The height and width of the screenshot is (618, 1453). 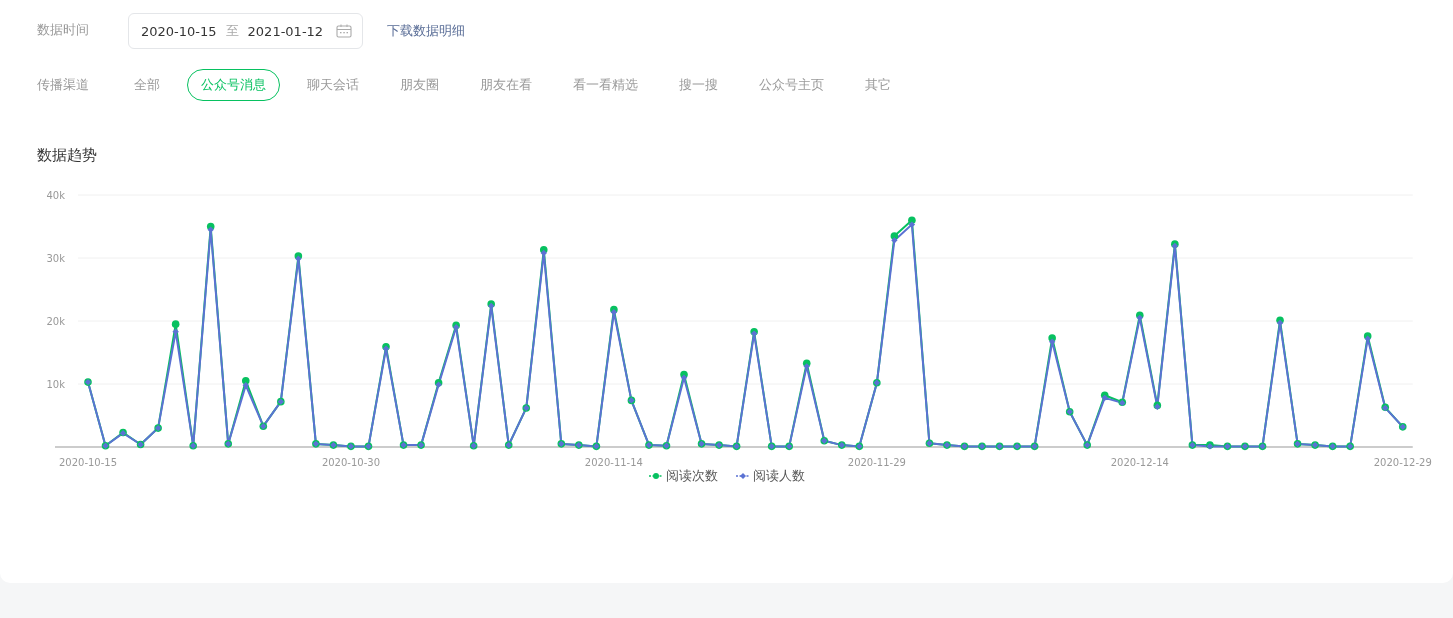 What do you see at coordinates (333, 85) in the screenshot?
I see `channel-tab: 聊天会话` at bounding box center [333, 85].